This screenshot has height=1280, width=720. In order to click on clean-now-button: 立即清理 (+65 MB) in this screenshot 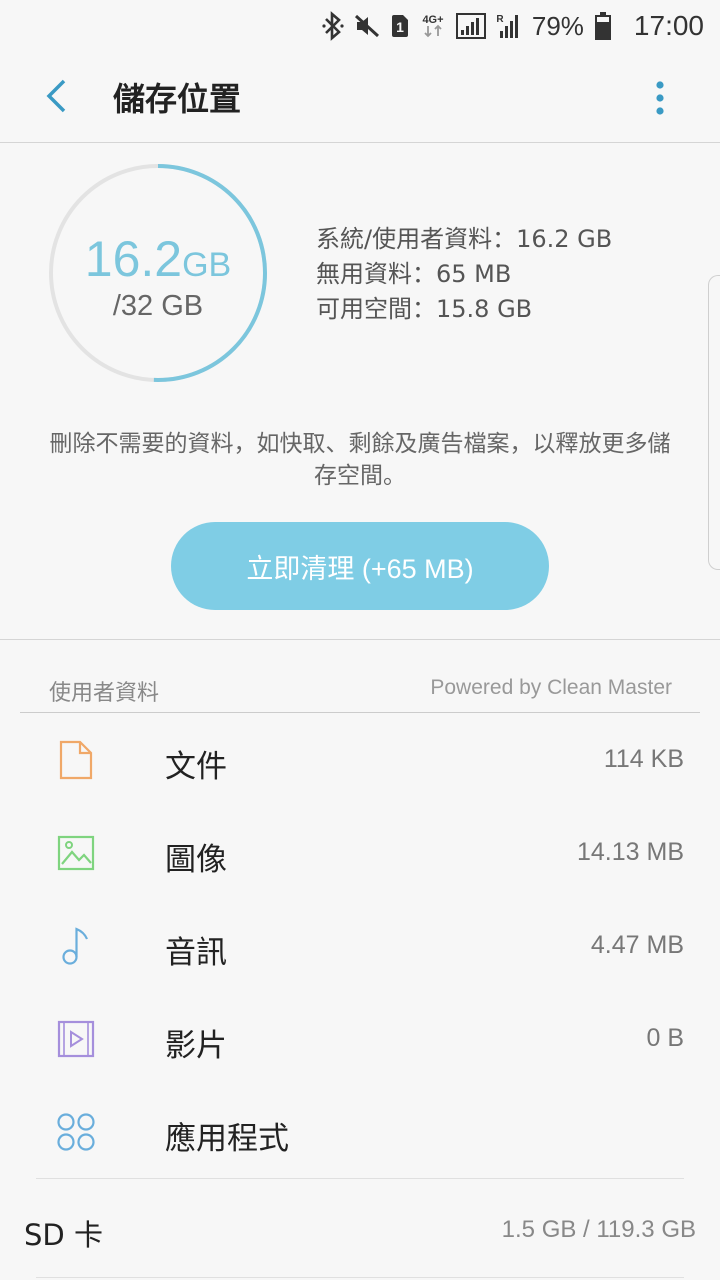, I will do `click(360, 566)`.